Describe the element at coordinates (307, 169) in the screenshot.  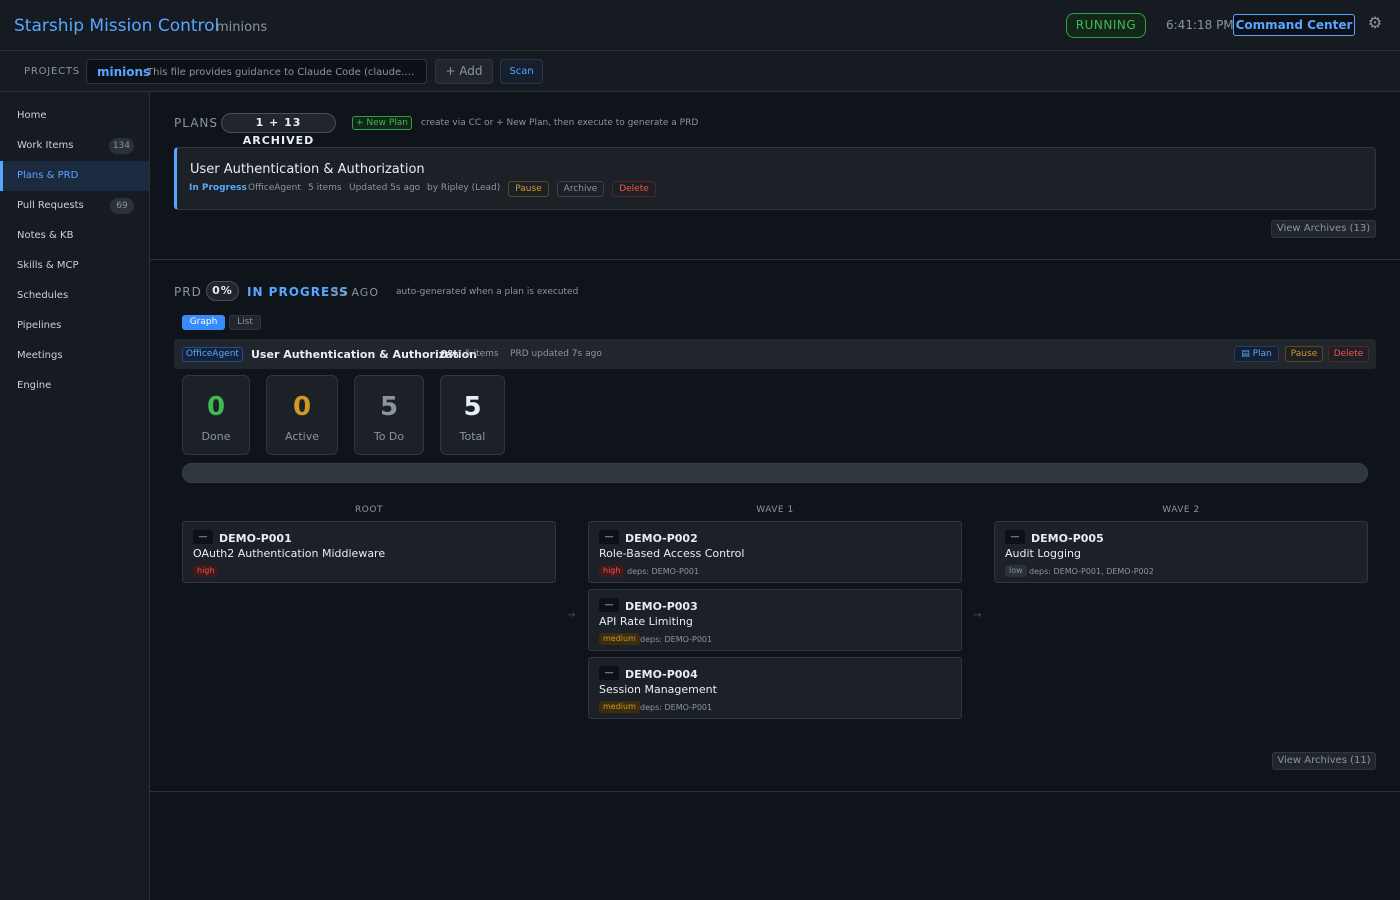
I see `plan-title: User Authentication & Authorization` at that location.